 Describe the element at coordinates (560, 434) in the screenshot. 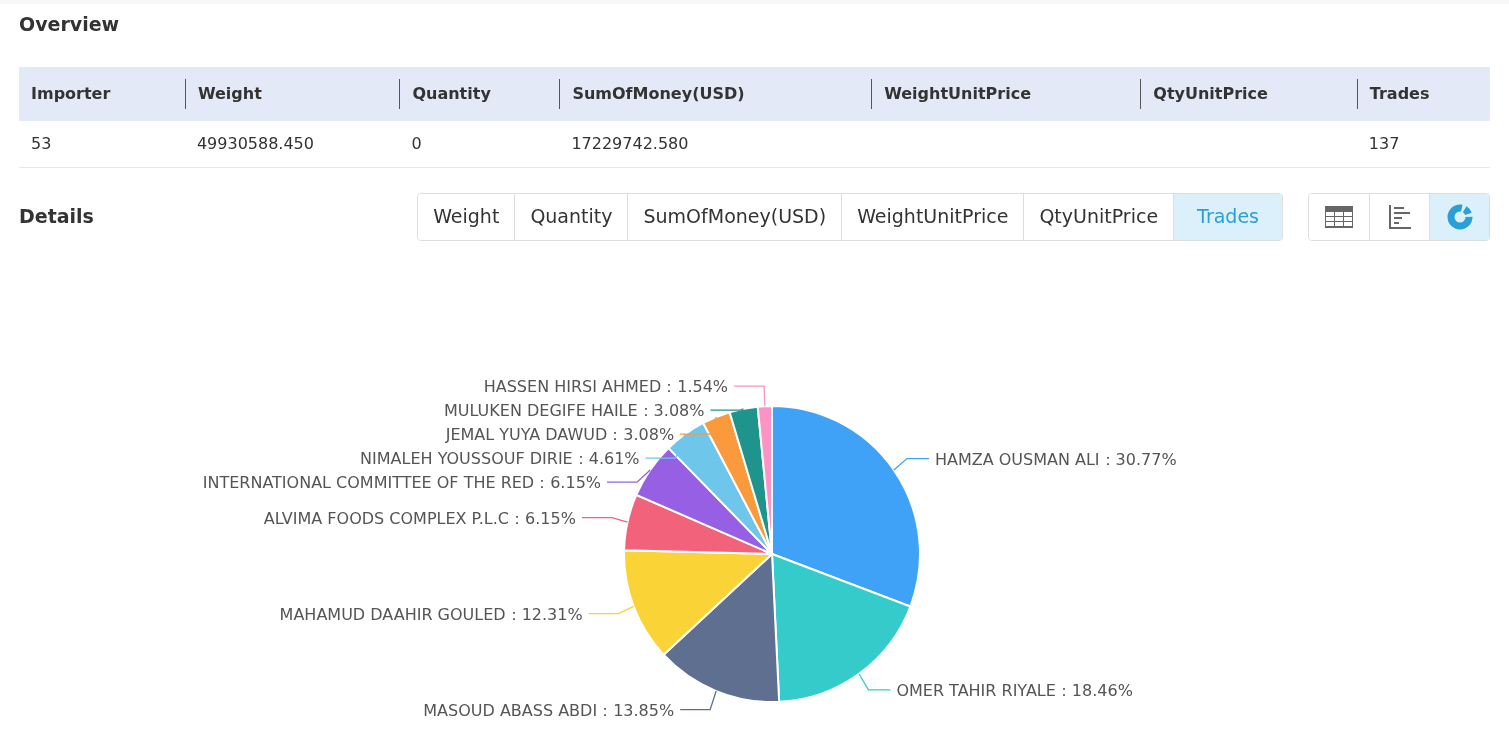

I see `slice-label: JEMAL YUYA DAWUD：3.08%` at that location.